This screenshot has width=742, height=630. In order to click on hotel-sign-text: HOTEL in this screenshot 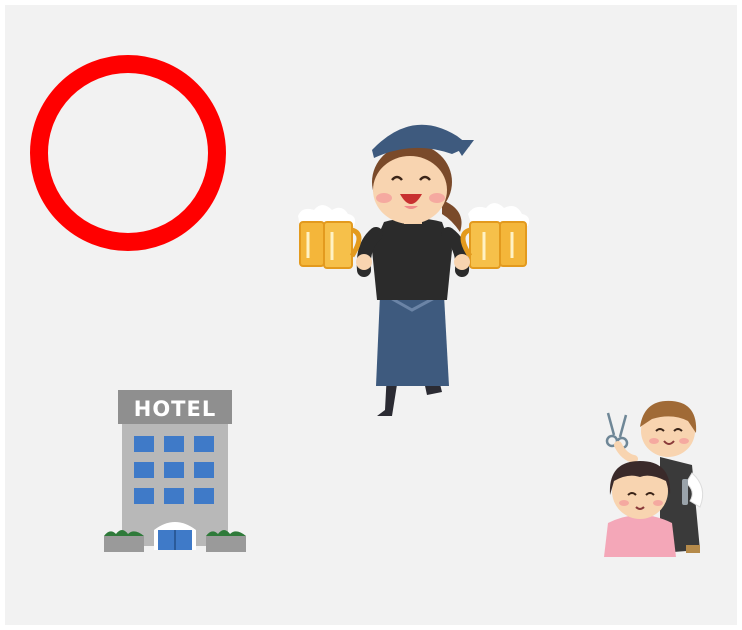, I will do `click(175, 409)`.